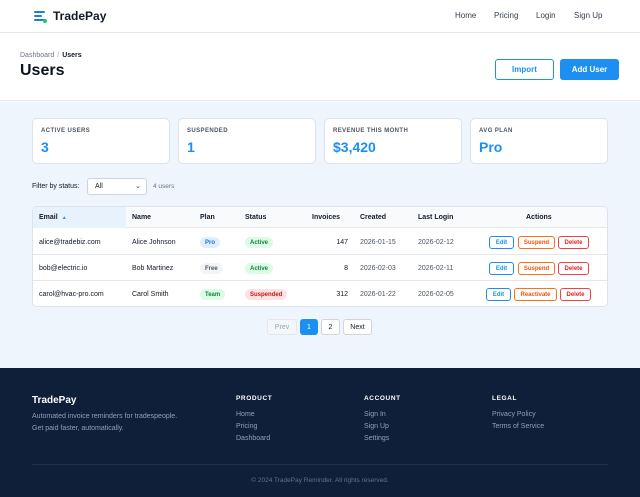 This screenshot has height=497, width=640. I want to click on footer-heading-legal: LEGAL, so click(505, 398).